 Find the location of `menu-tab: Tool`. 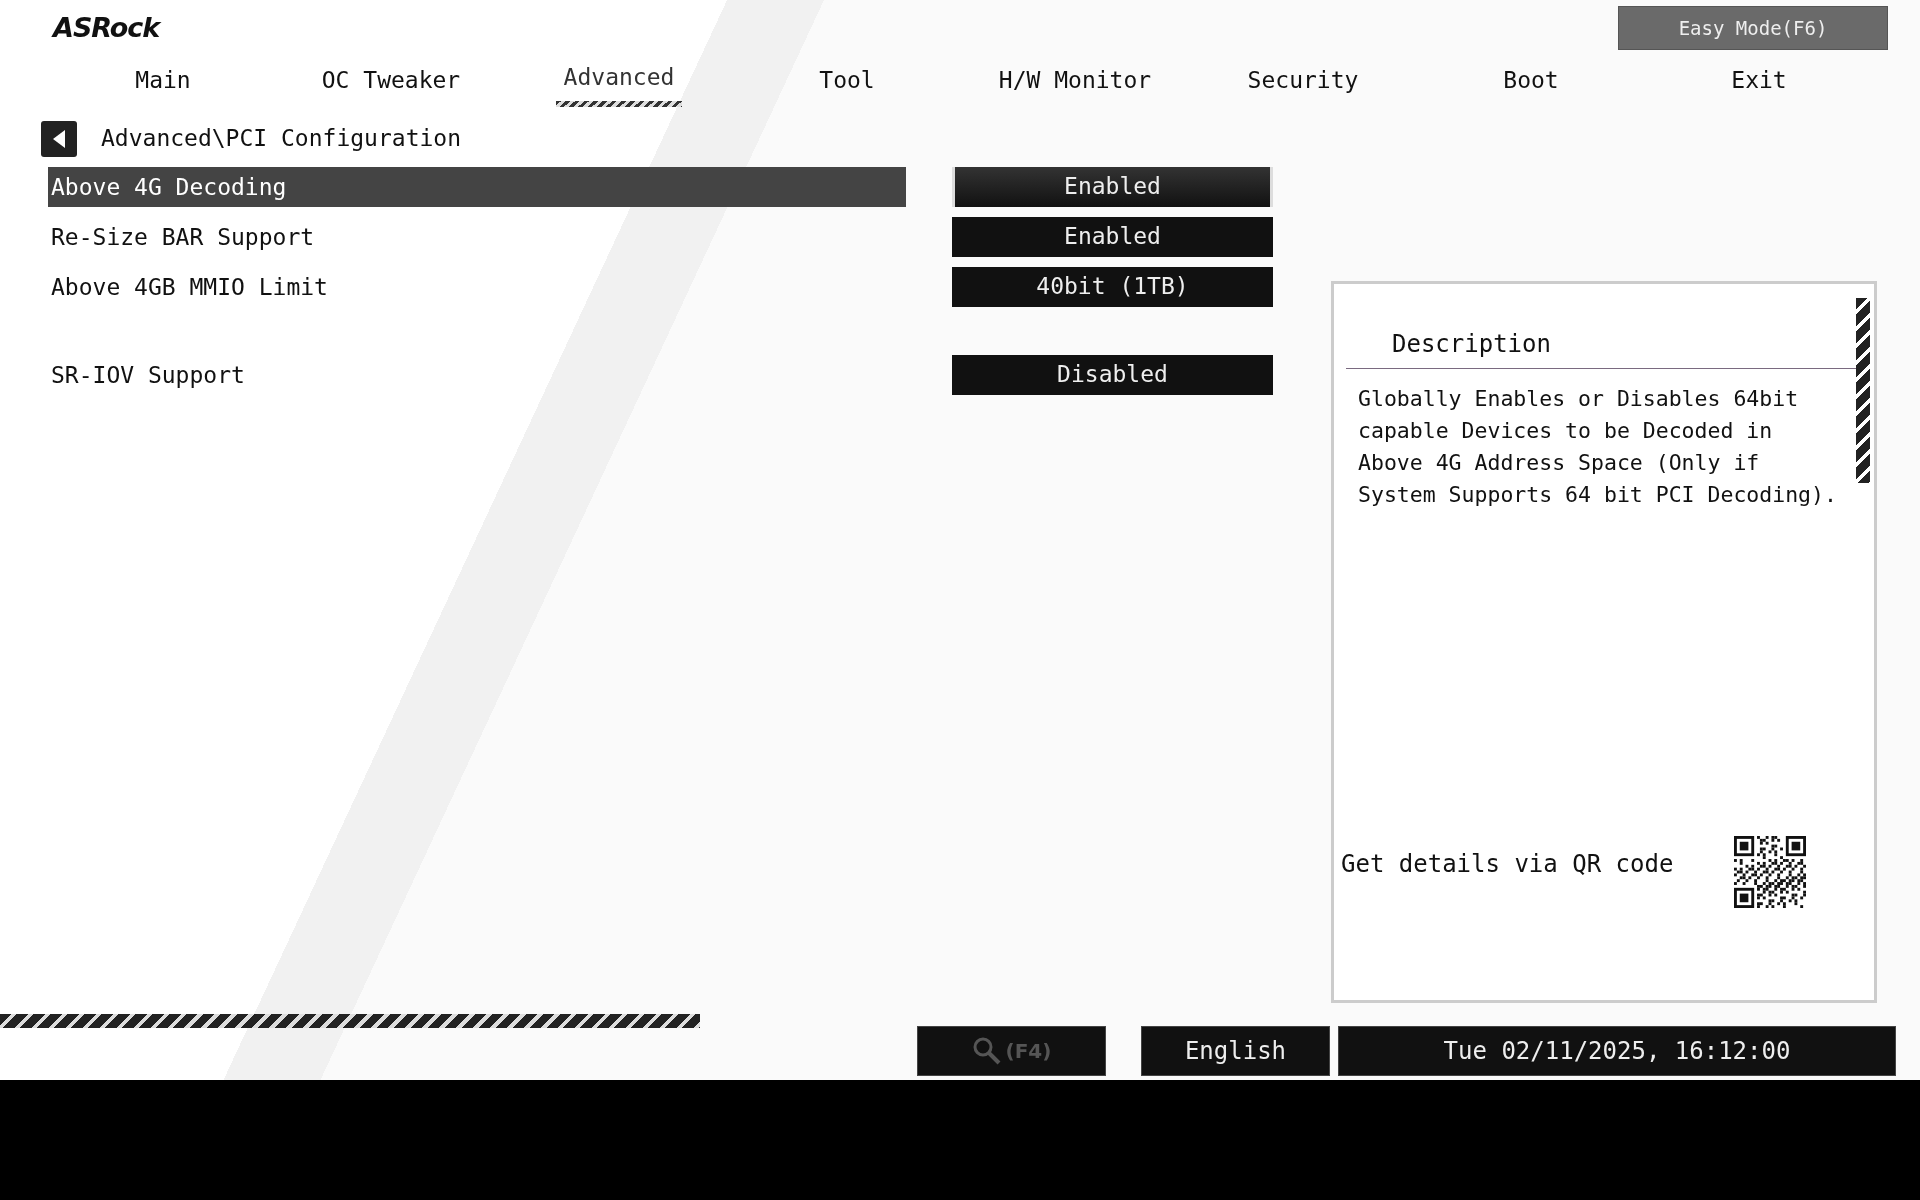

menu-tab: Tool is located at coordinates (847, 81).